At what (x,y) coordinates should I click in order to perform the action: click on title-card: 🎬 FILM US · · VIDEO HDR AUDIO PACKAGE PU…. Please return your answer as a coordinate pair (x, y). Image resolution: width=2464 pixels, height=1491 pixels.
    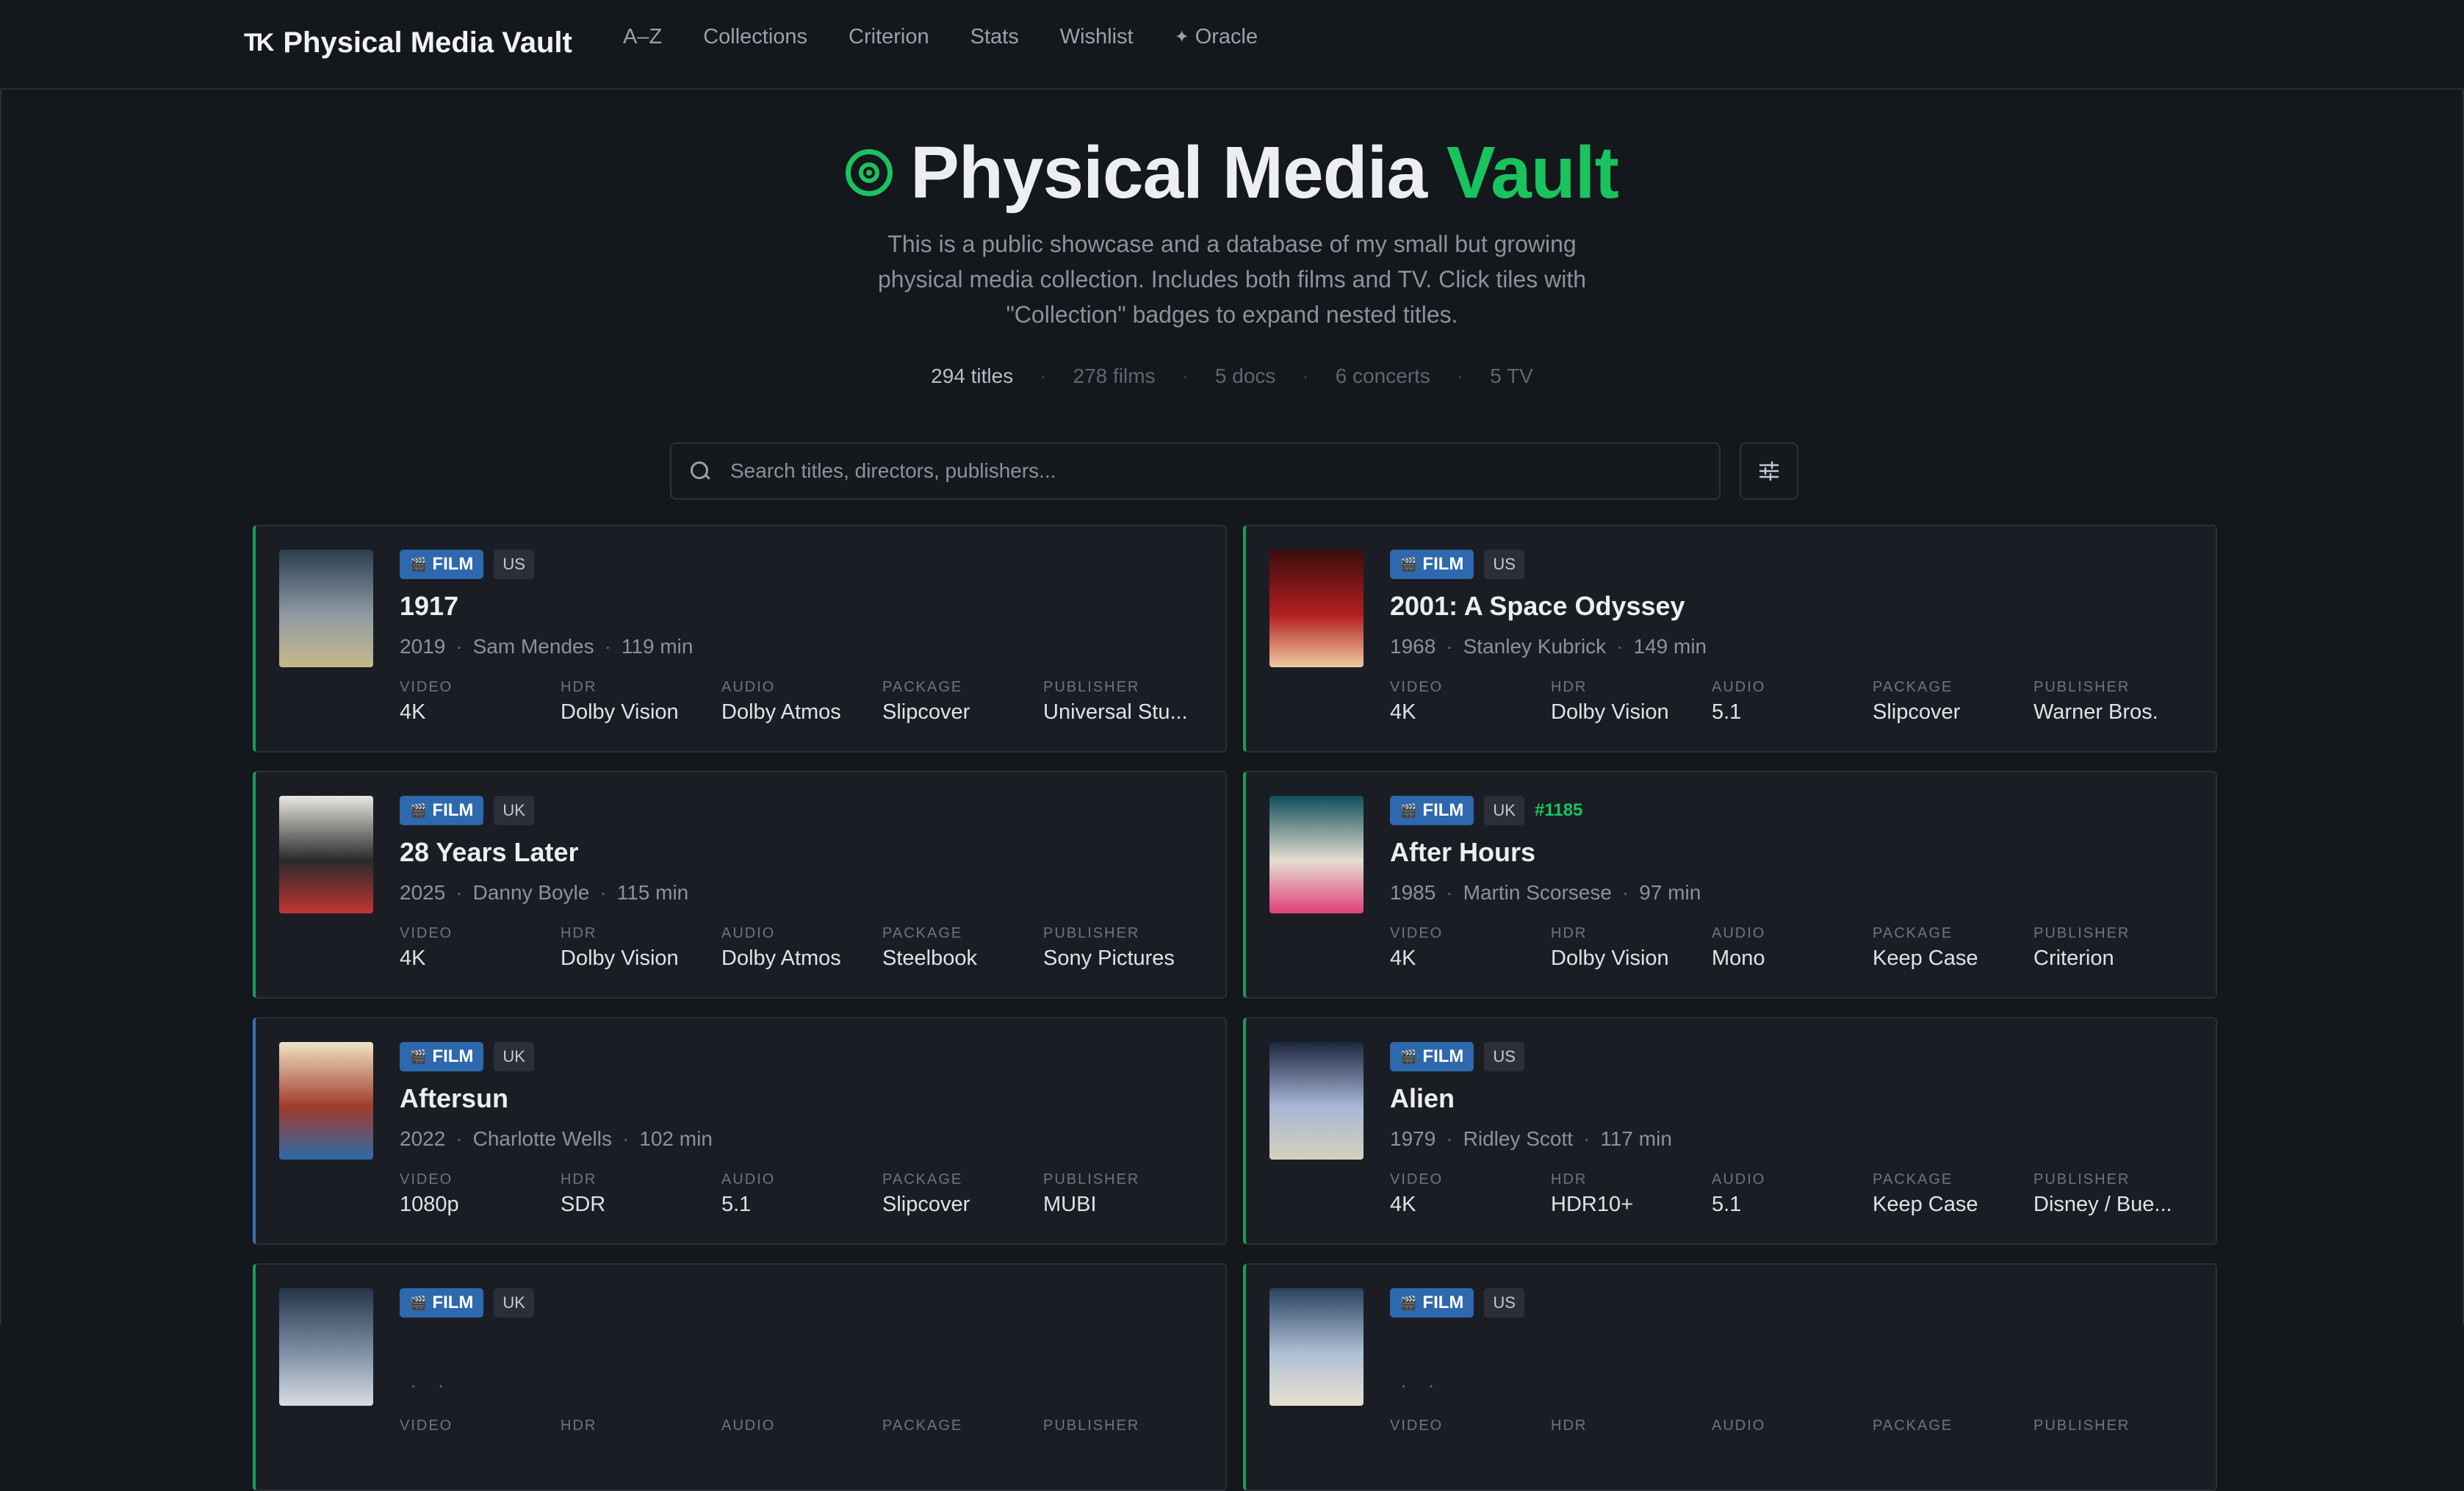
    Looking at the image, I should click on (1730, 1377).